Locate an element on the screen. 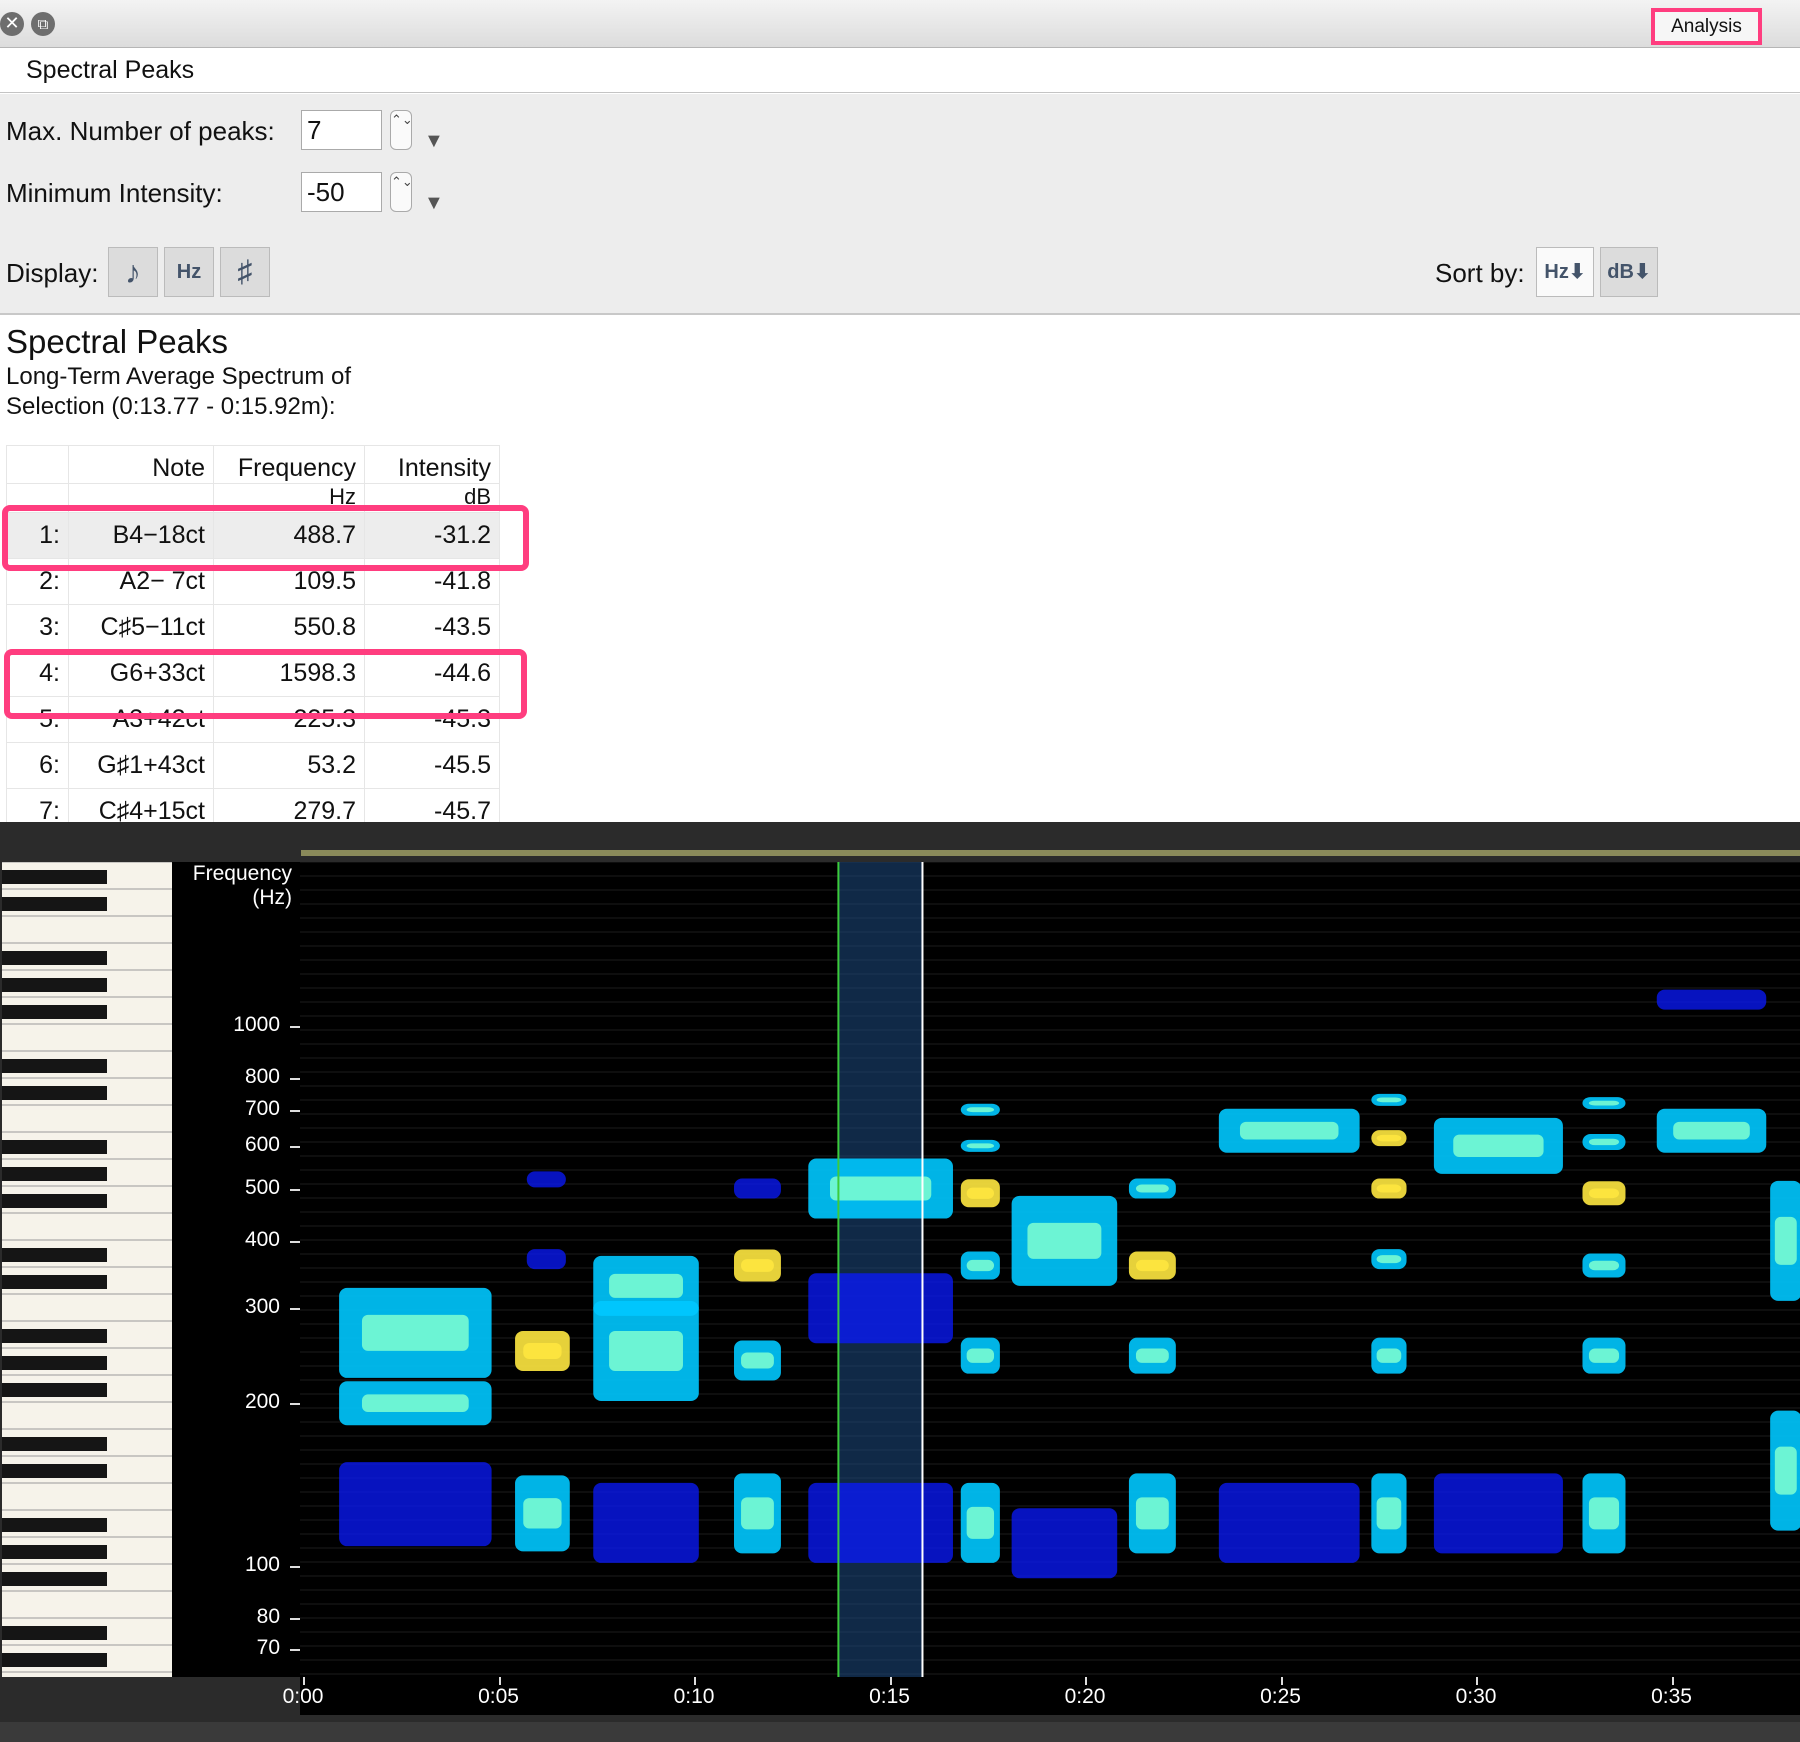 The width and height of the screenshot is (1800, 1742). max-peaks-dropdown-icon: ▼ is located at coordinates (434, 141).